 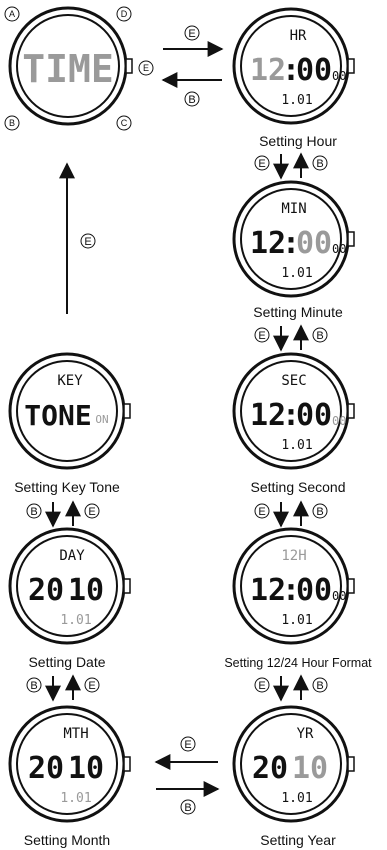 I want to click on display-label: SEC, so click(x=293, y=381).